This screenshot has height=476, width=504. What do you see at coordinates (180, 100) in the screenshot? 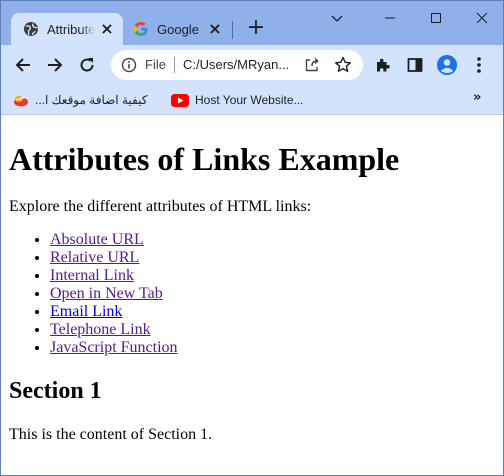
I see `youtube-icon` at bounding box center [180, 100].